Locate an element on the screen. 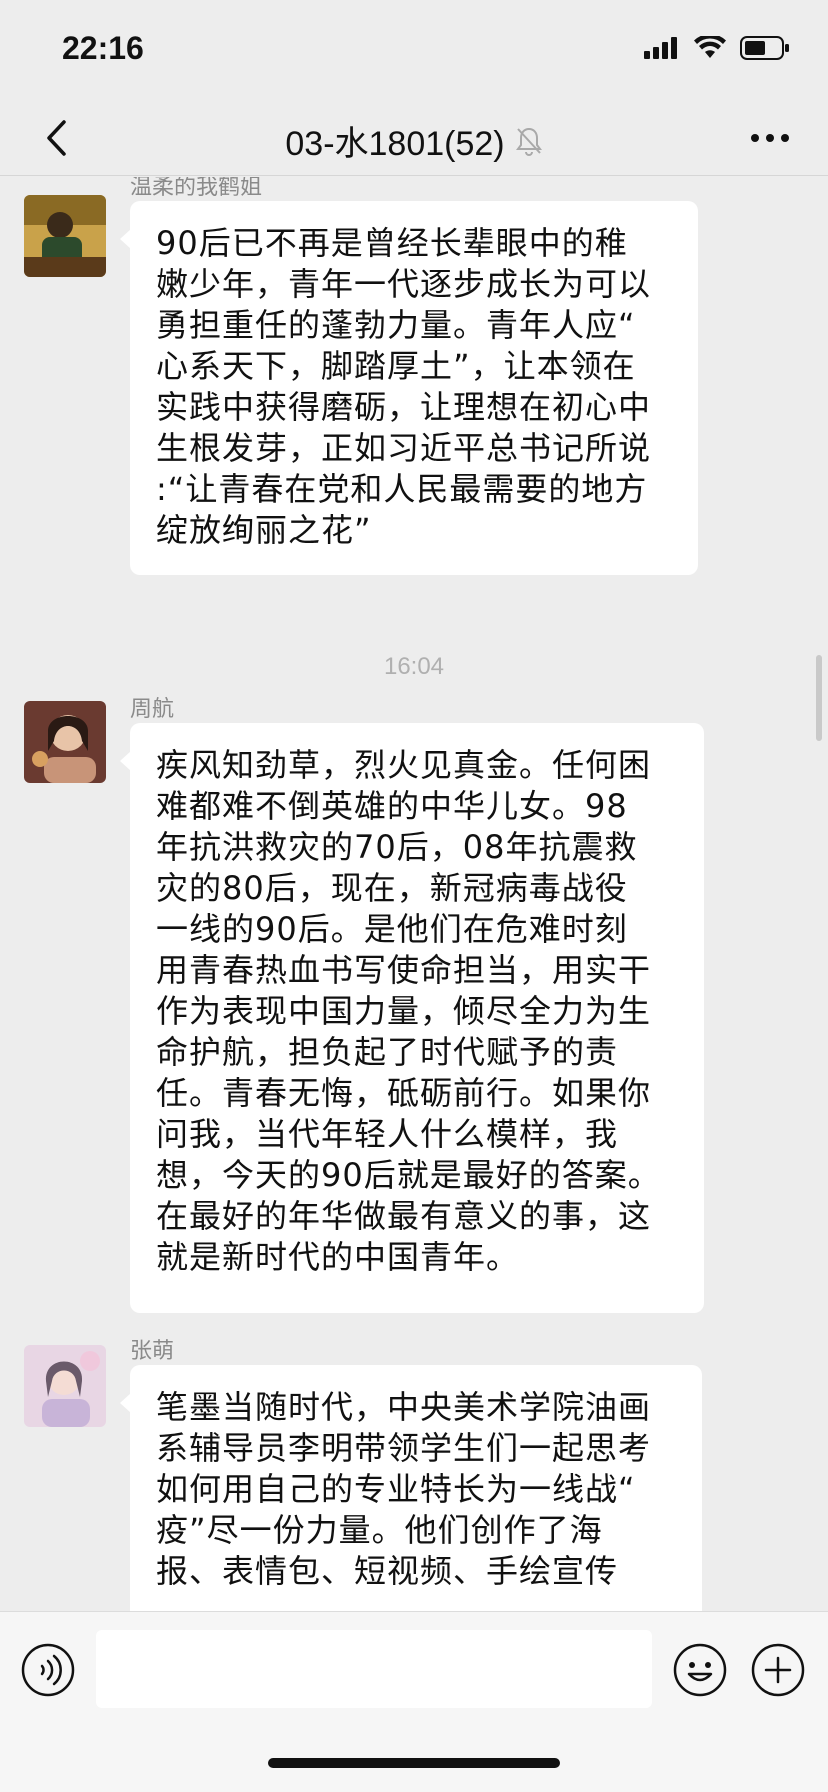 Image resolution: width=828 pixels, height=1792 pixels. sender-name: 张萌 is located at coordinates (152, 1350).